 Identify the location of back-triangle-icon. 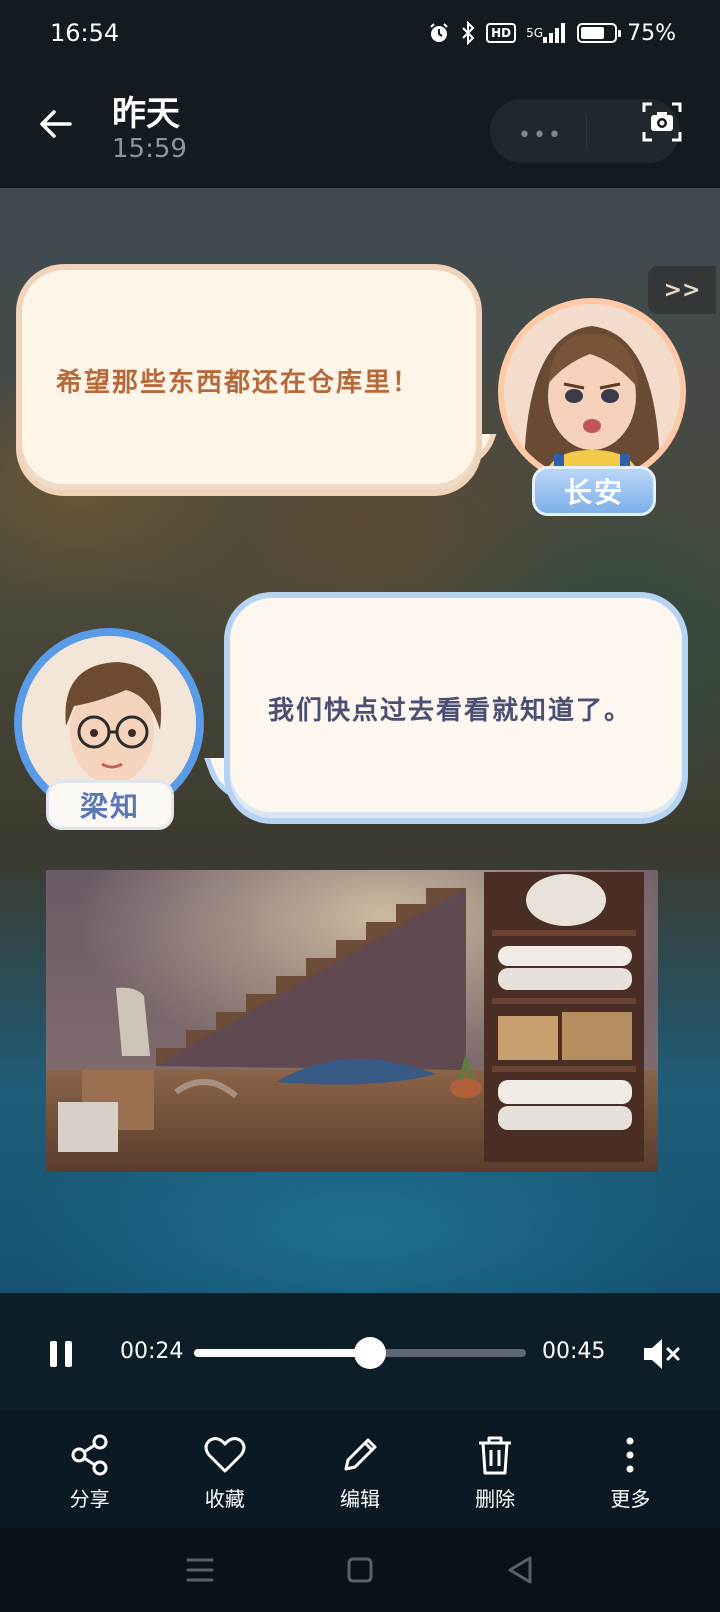
(520, 1570).